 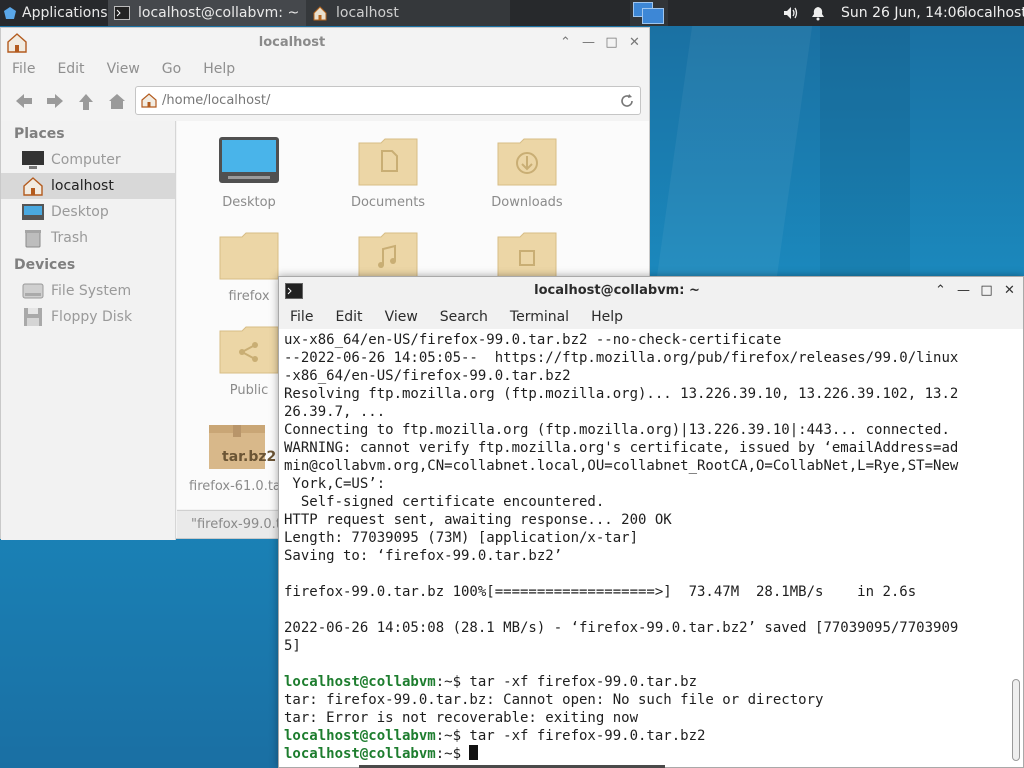 I want to click on drive-icon, so click(x=33, y=291).